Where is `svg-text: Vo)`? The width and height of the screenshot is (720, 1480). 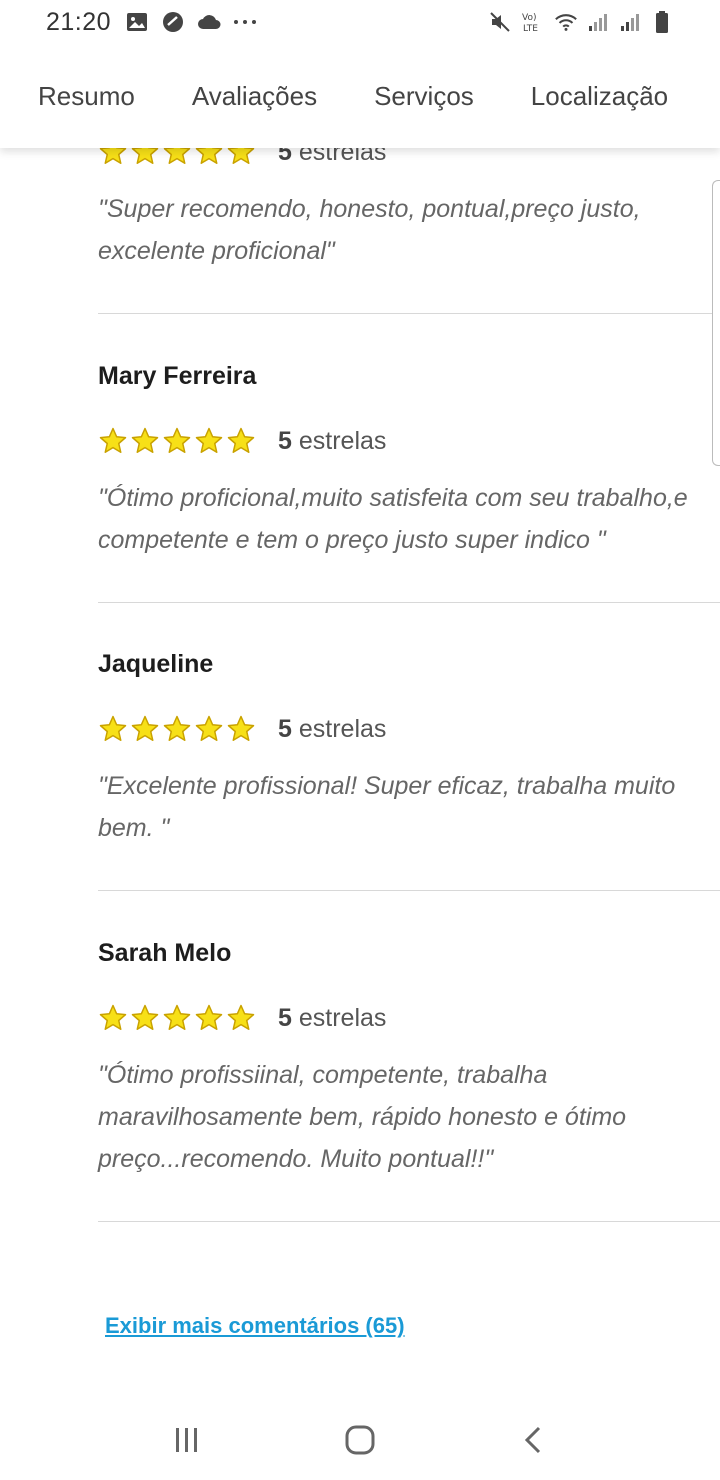 svg-text: Vo) is located at coordinates (529, 18).